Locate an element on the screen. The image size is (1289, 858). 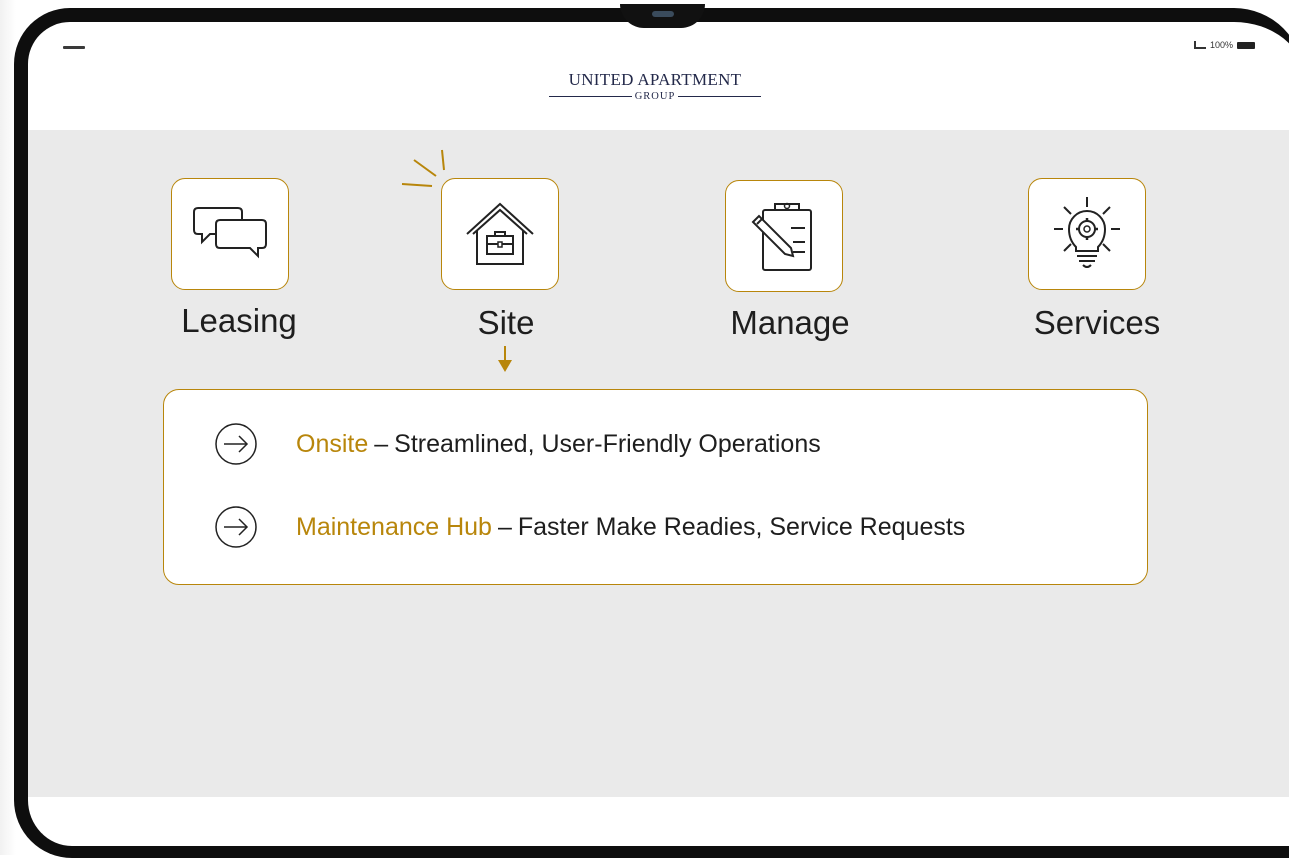
status-indicators: 100% is located at coordinates (1224, 45).